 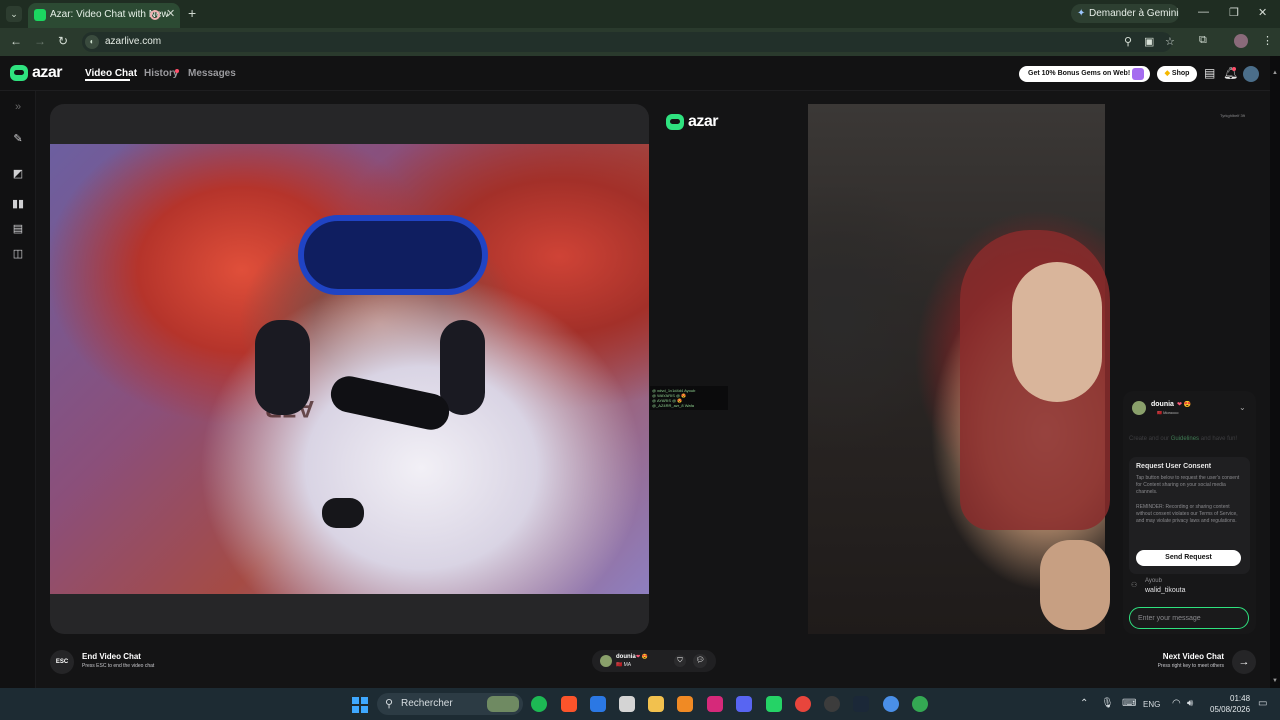 I want to click on next-arrow-button: →, so click(x=1244, y=662).